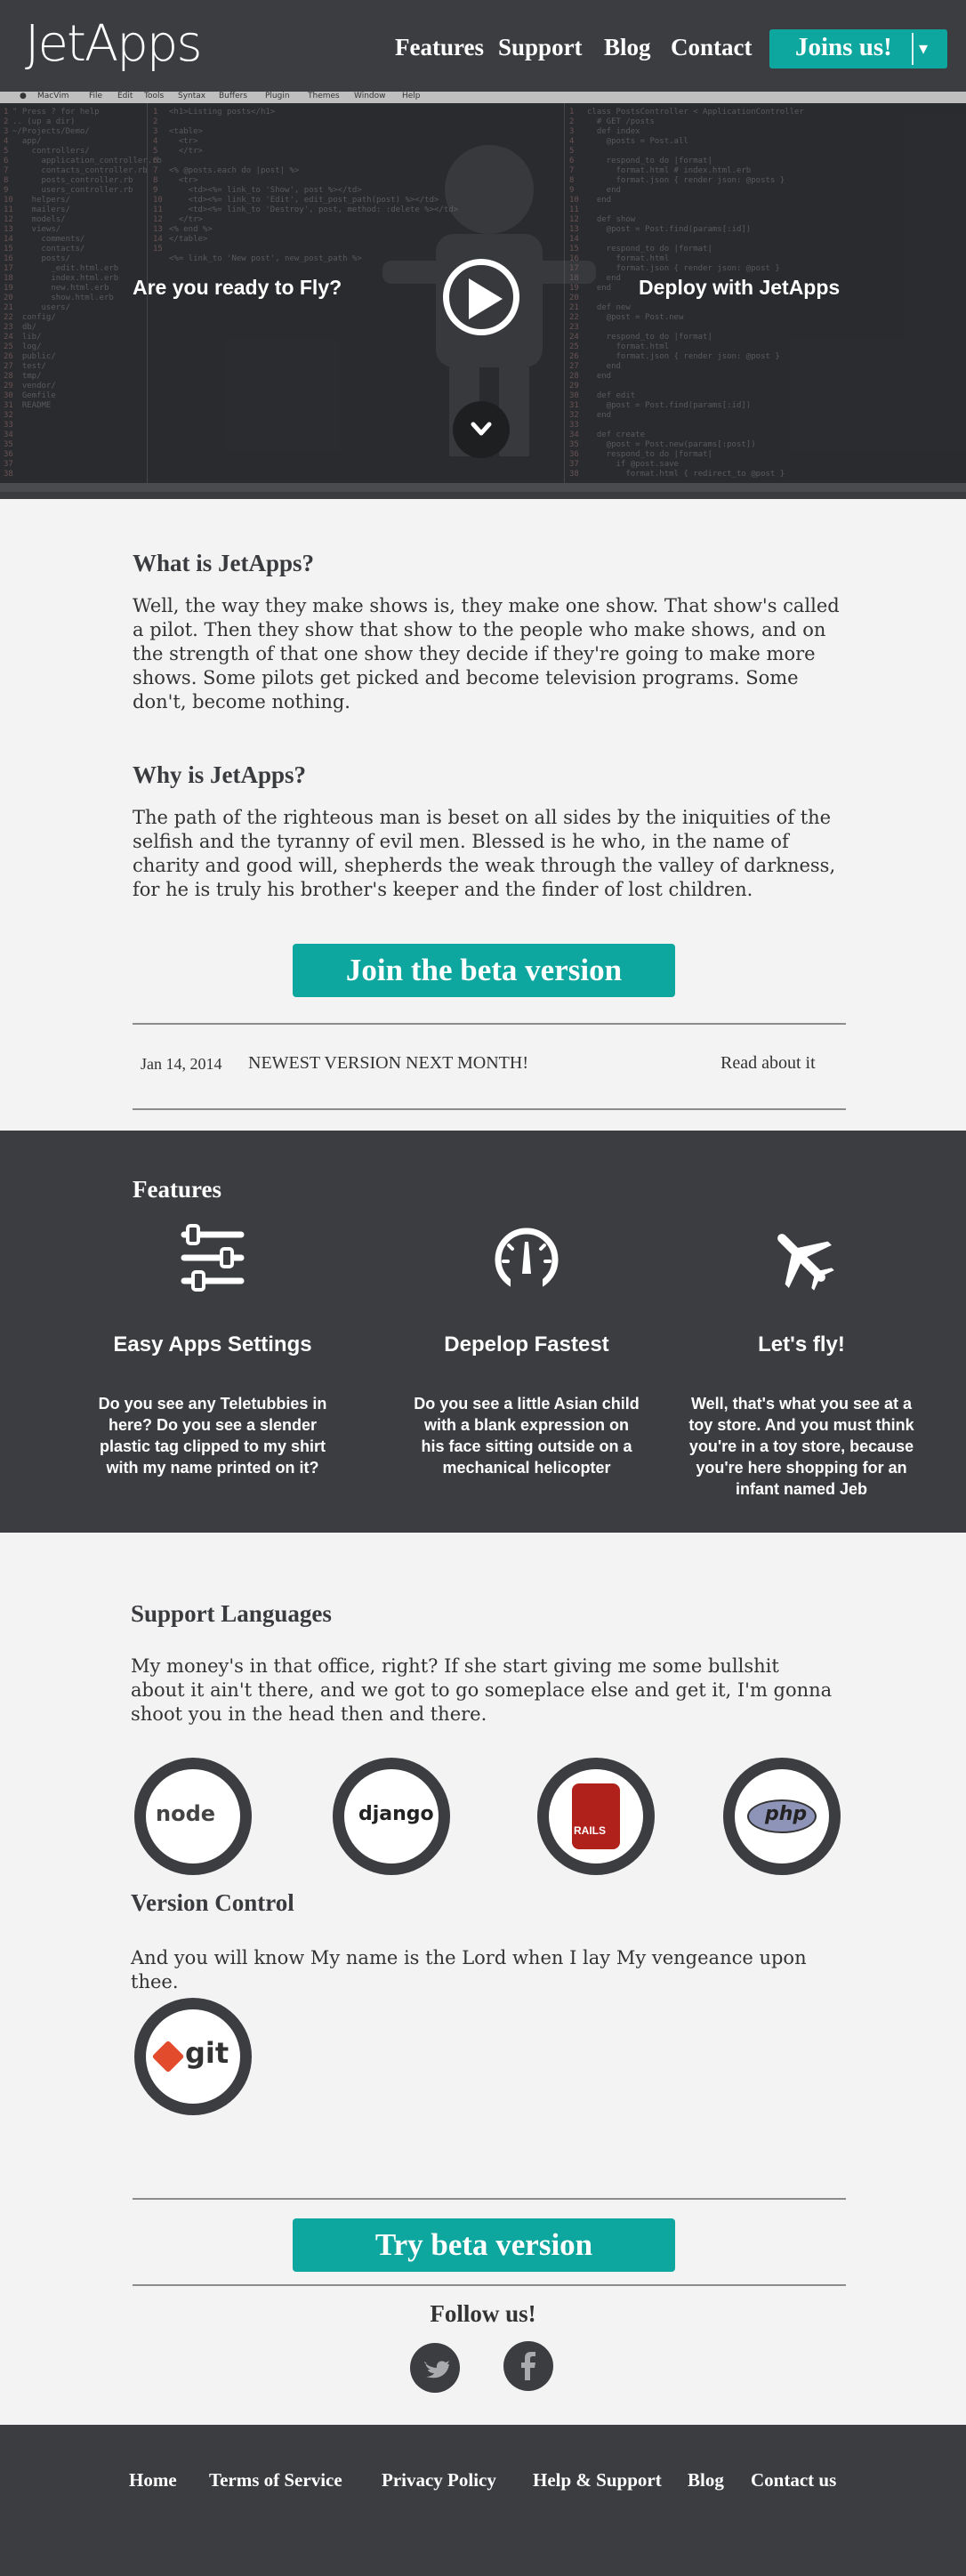 The image size is (966, 2576). What do you see at coordinates (23, 96) in the screenshot?
I see `apple-icon: ●` at bounding box center [23, 96].